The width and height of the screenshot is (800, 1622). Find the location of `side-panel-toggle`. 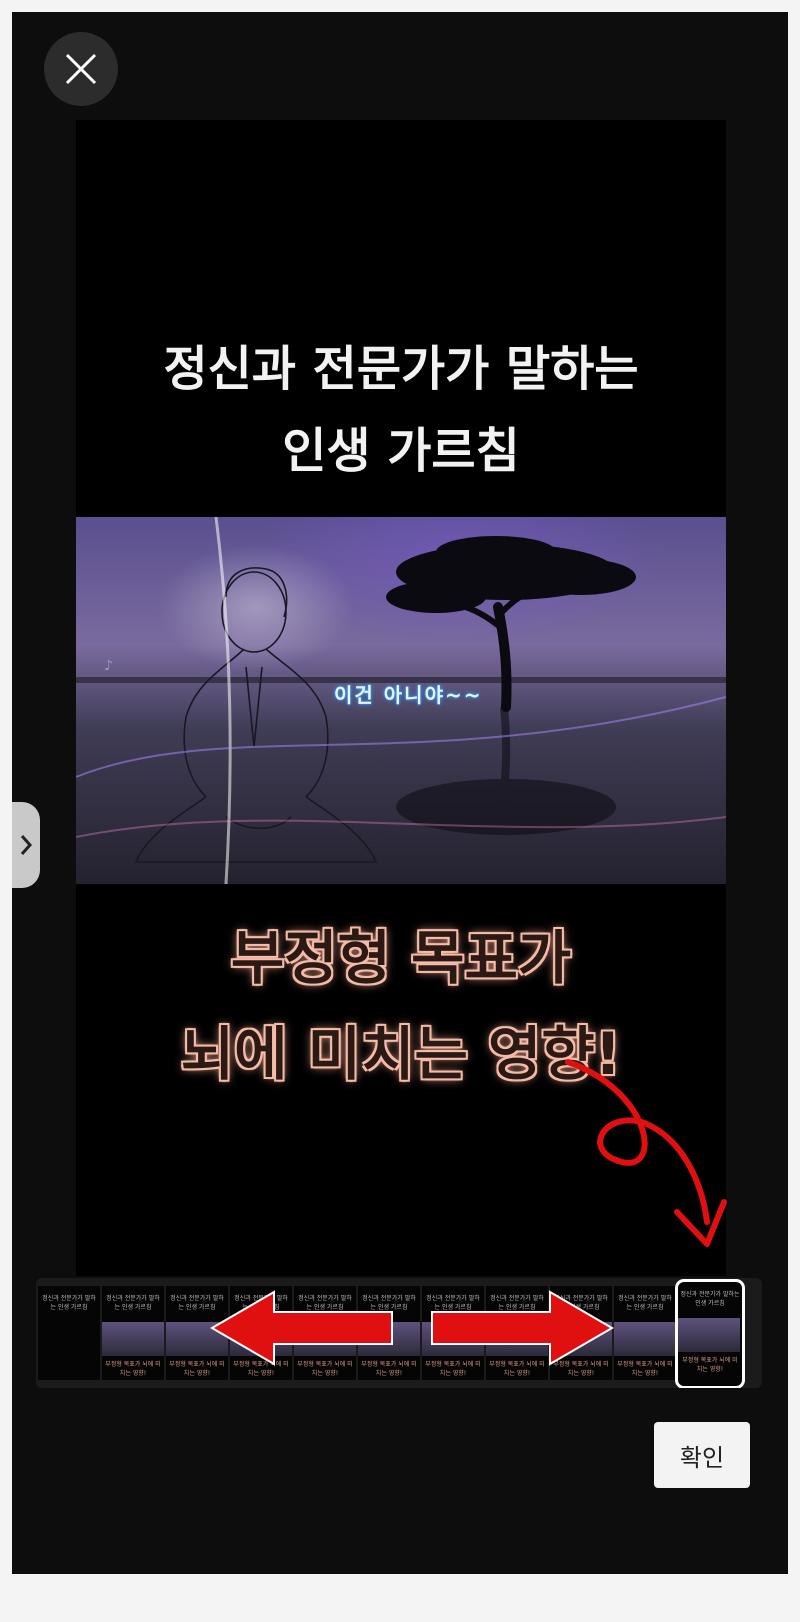

side-panel-toggle is located at coordinates (26, 845).